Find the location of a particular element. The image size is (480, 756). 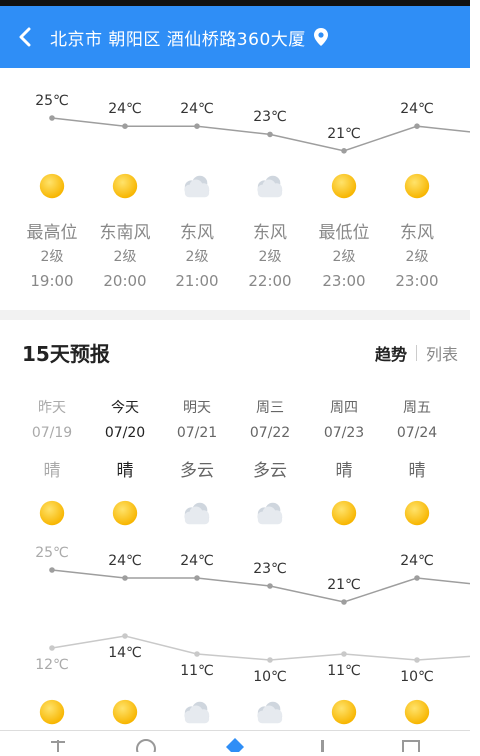

day-name: 明天 is located at coordinates (197, 408).